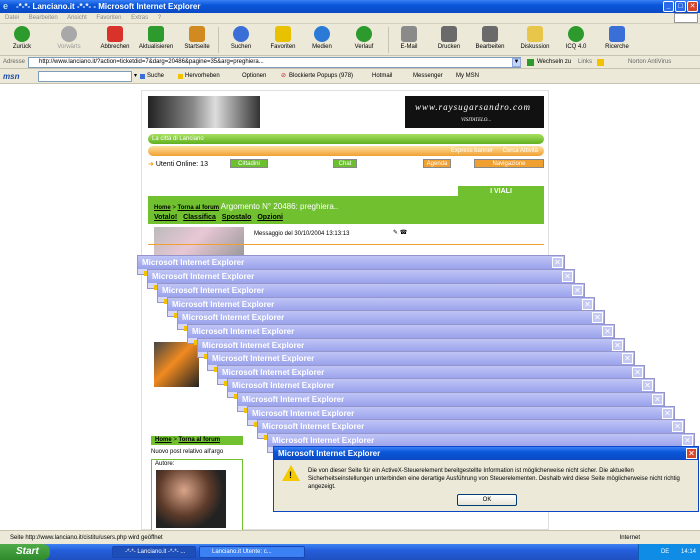  What do you see at coordinates (142, 76) in the screenshot?
I see `search-icon` at bounding box center [142, 76].